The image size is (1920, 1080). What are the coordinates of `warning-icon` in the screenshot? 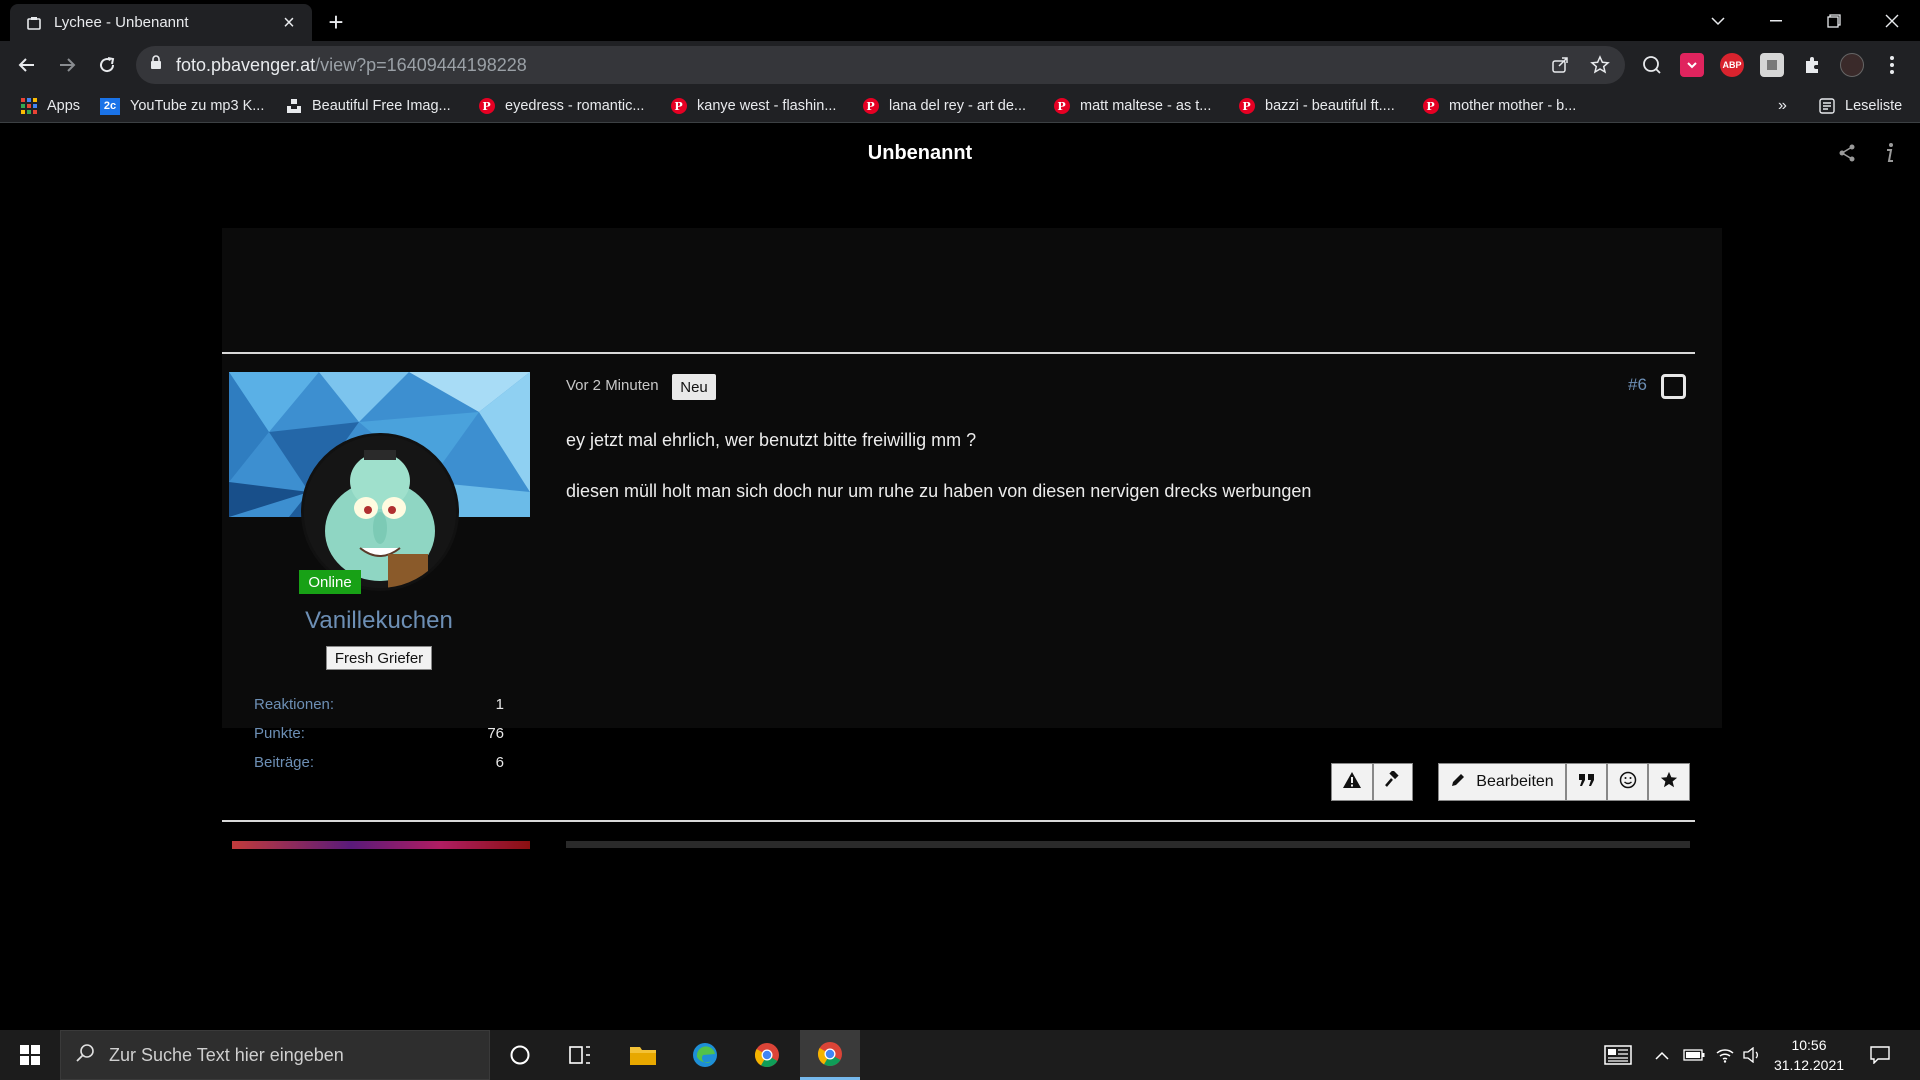 It's located at (1352, 782).